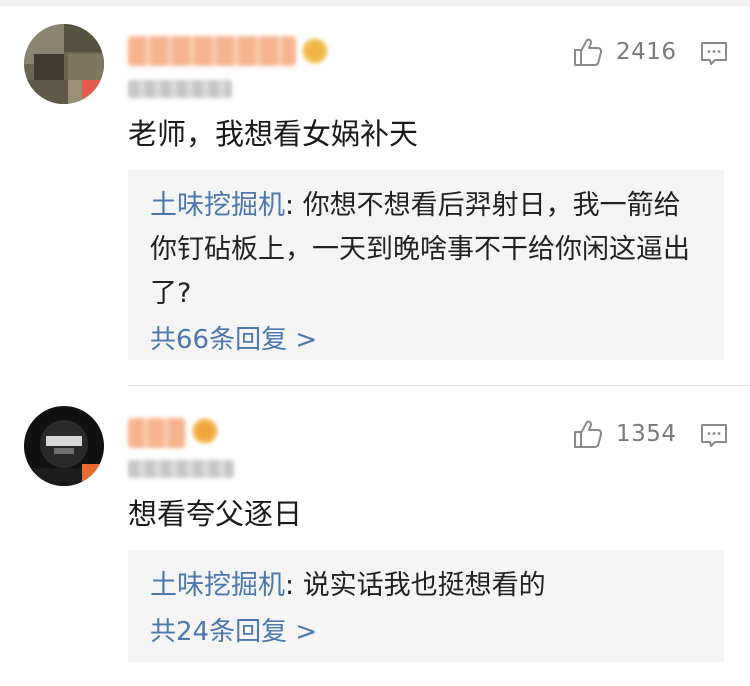  What do you see at coordinates (646, 52) in the screenshot?
I see `like-count: 2416` at bounding box center [646, 52].